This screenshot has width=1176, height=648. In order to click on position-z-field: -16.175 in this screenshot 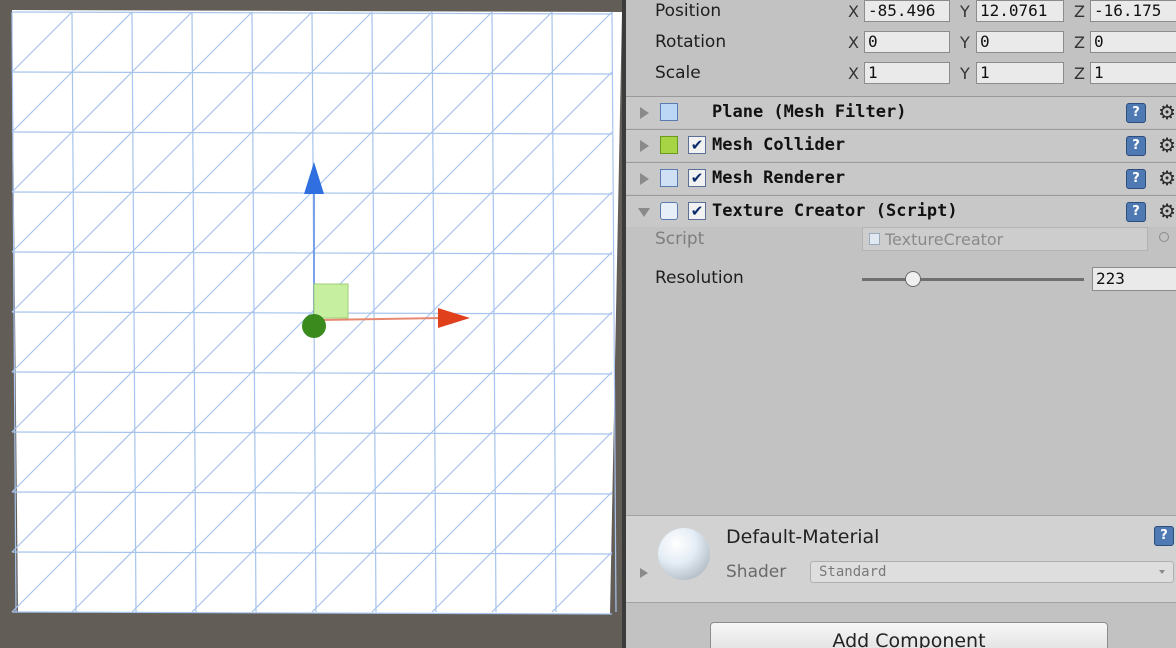, I will do `click(1133, 11)`.